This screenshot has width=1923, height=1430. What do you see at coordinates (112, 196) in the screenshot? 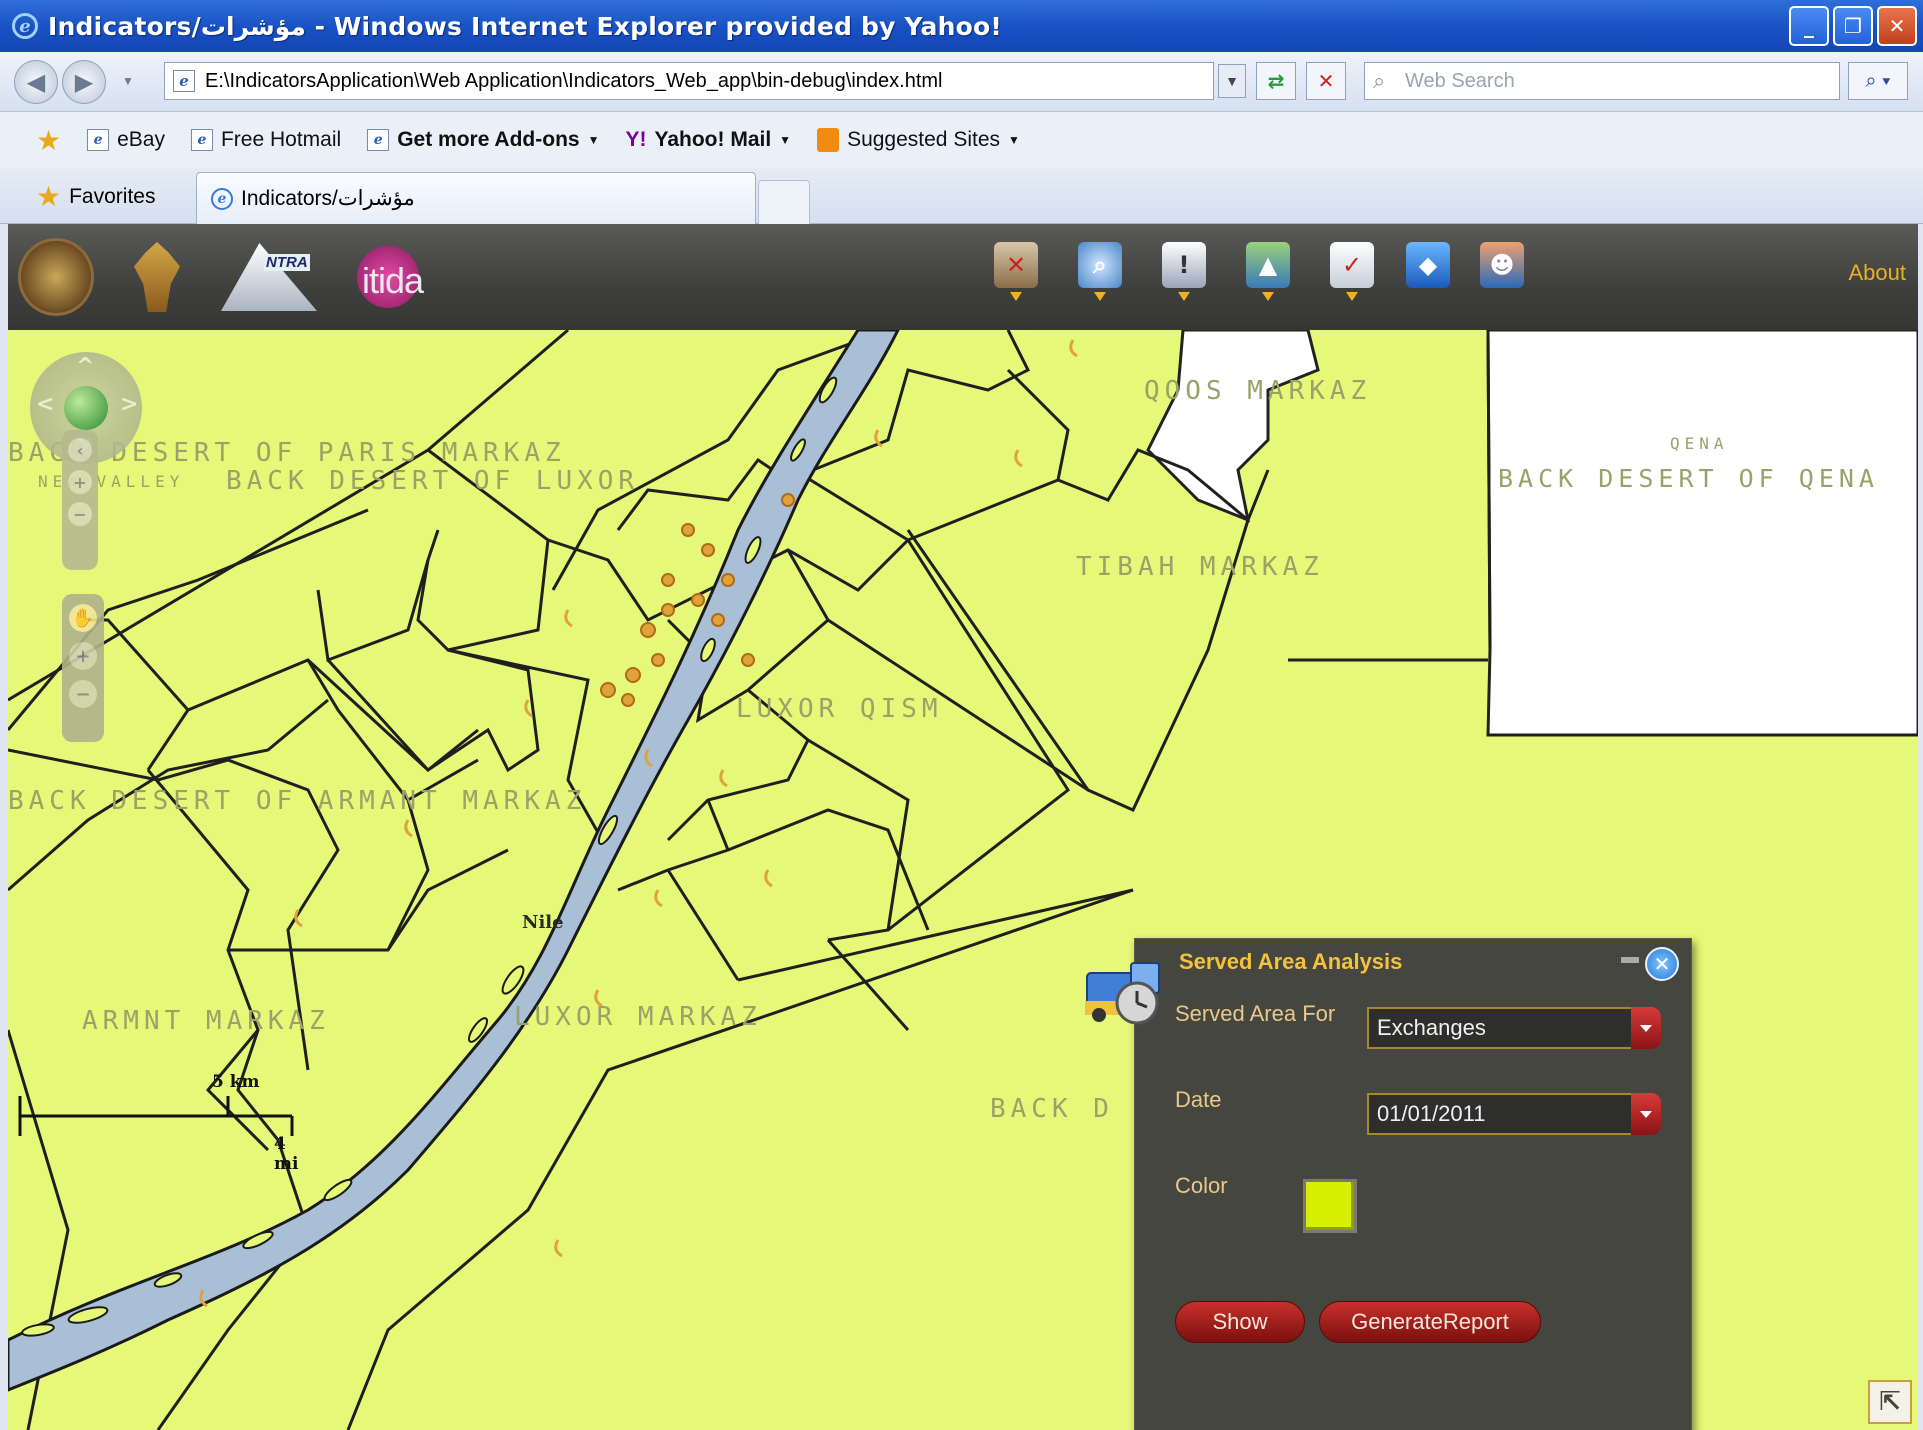
I see `favorites-label: Favorites` at bounding box center [112, 196].